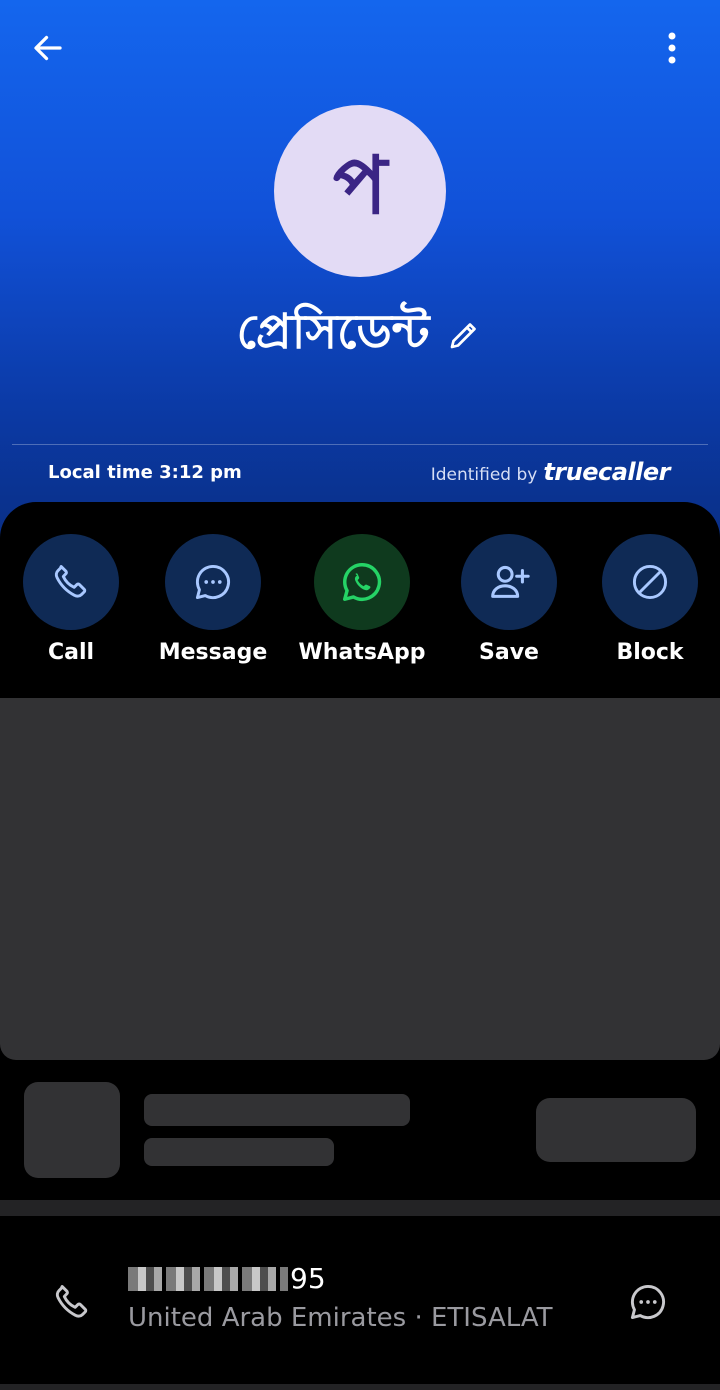  I want to click on block-icon, so click(650, 582).